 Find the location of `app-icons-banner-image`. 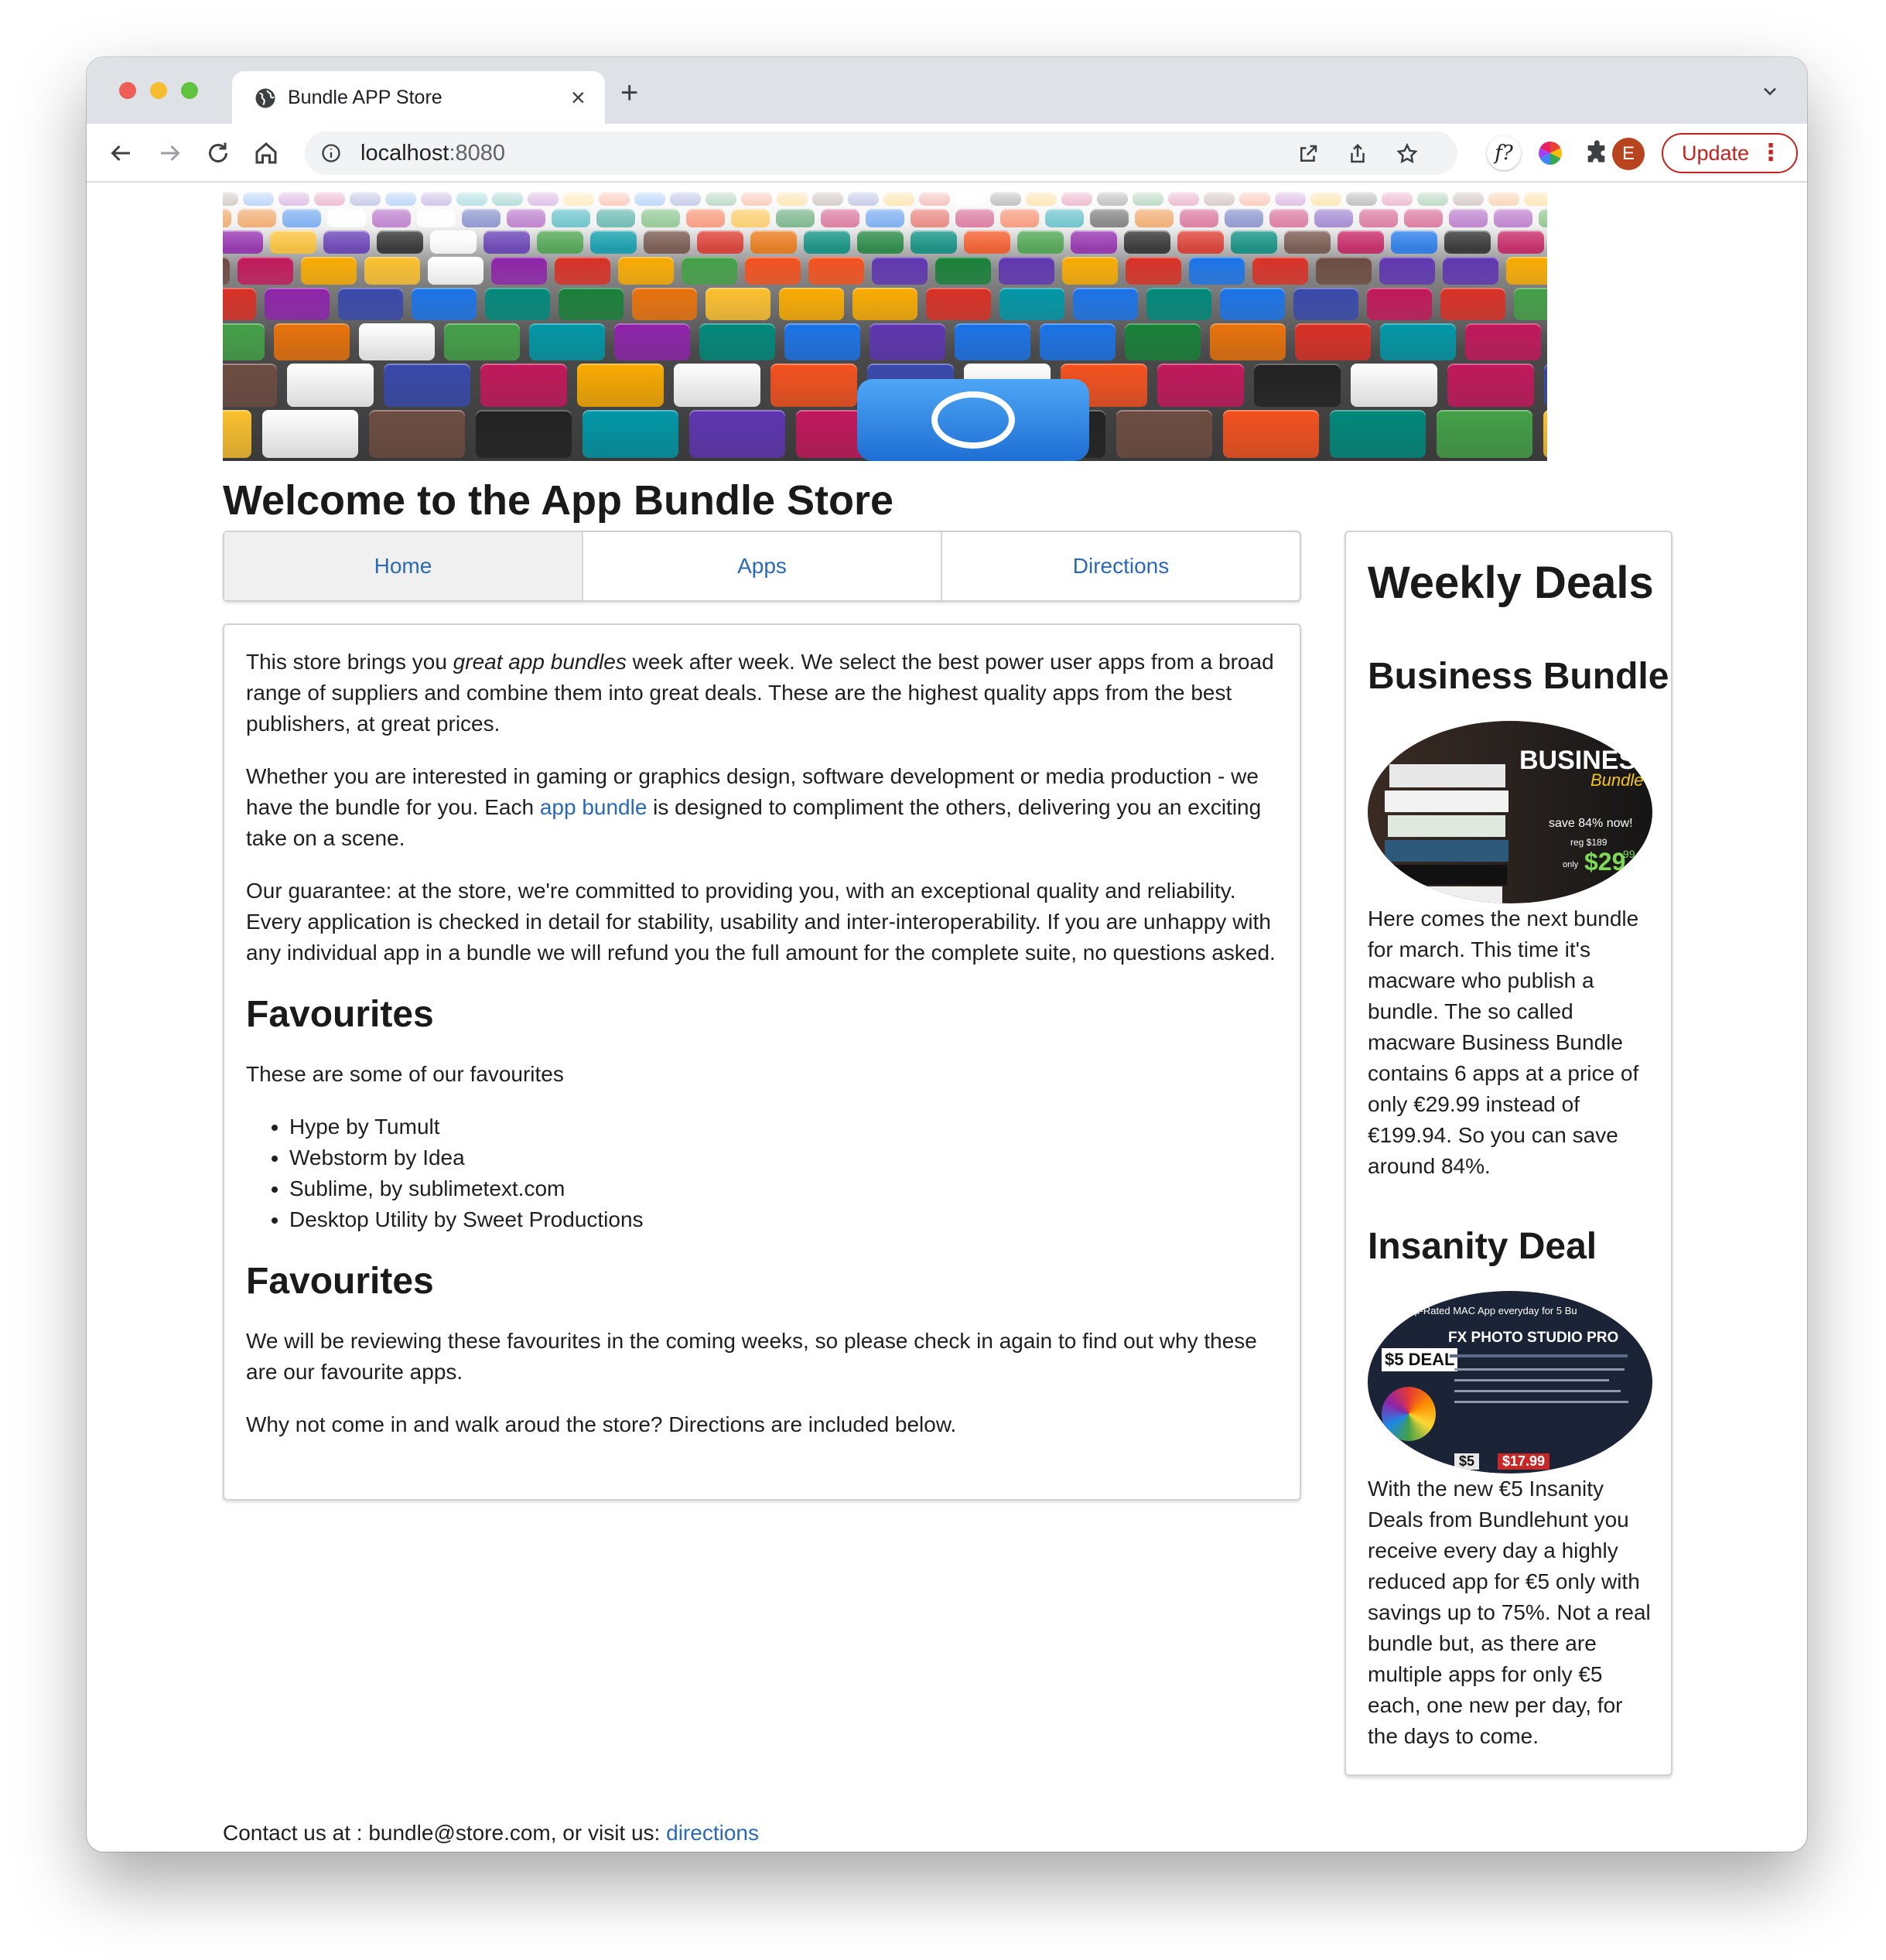

app-icons-banner-image is located at coordinates (885, 324).